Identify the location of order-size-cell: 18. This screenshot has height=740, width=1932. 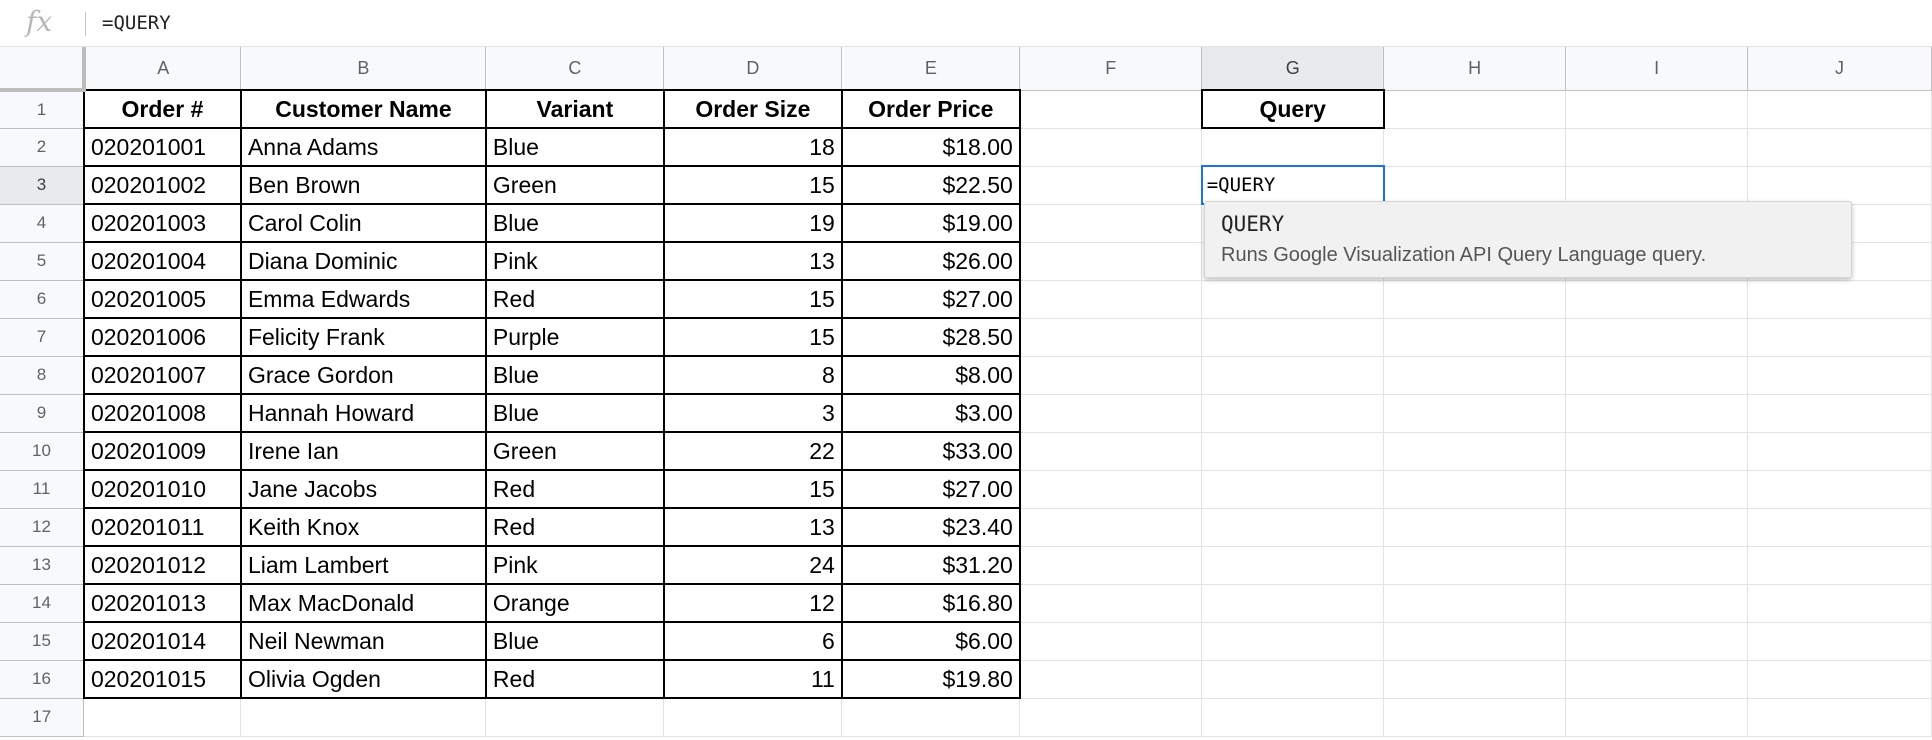
(752, 147).